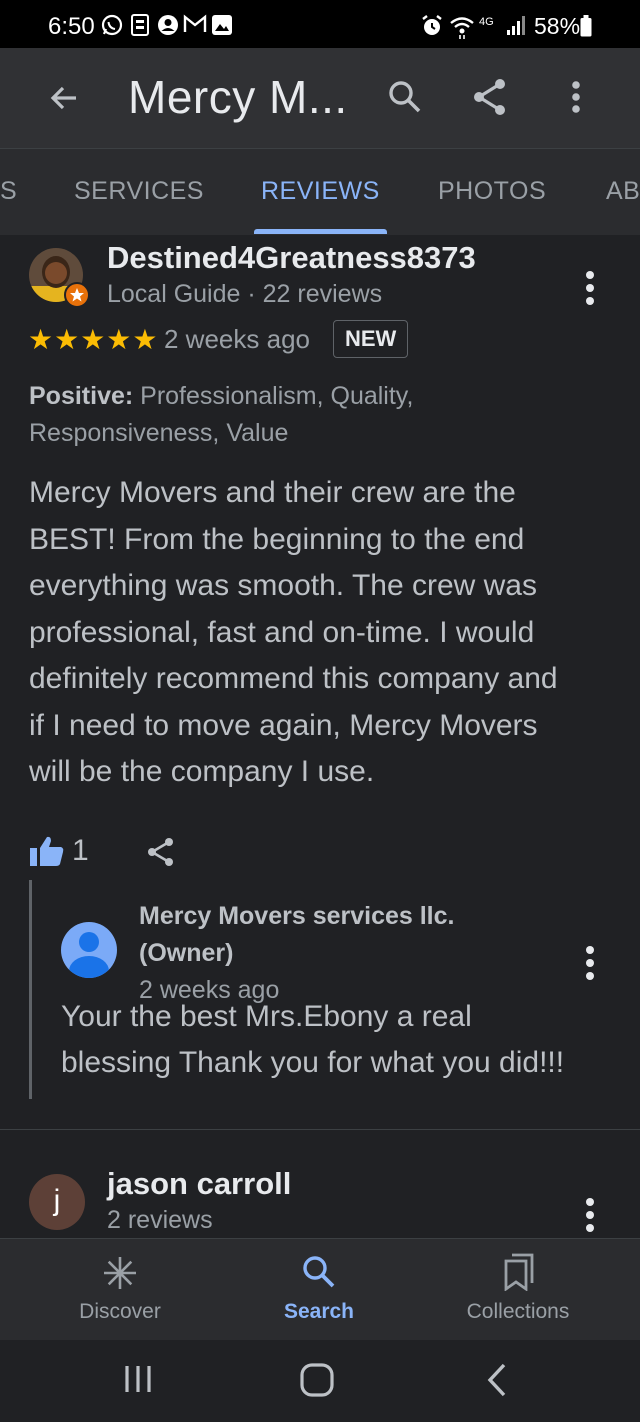  I want to click on bottom-navigation: Discover Search Collections, so click(320, 1289).